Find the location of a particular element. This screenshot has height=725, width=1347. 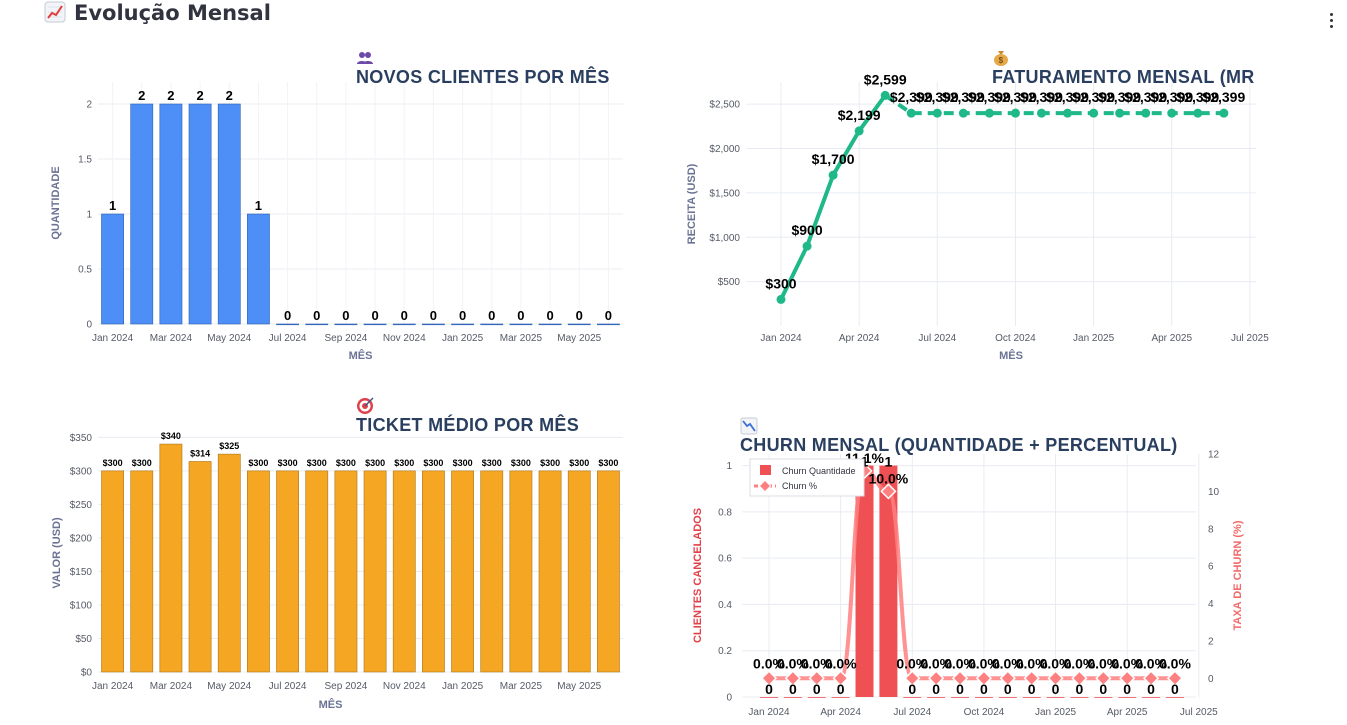

x-tick-label: Jan 2024 is located at coordinates (113, 686).